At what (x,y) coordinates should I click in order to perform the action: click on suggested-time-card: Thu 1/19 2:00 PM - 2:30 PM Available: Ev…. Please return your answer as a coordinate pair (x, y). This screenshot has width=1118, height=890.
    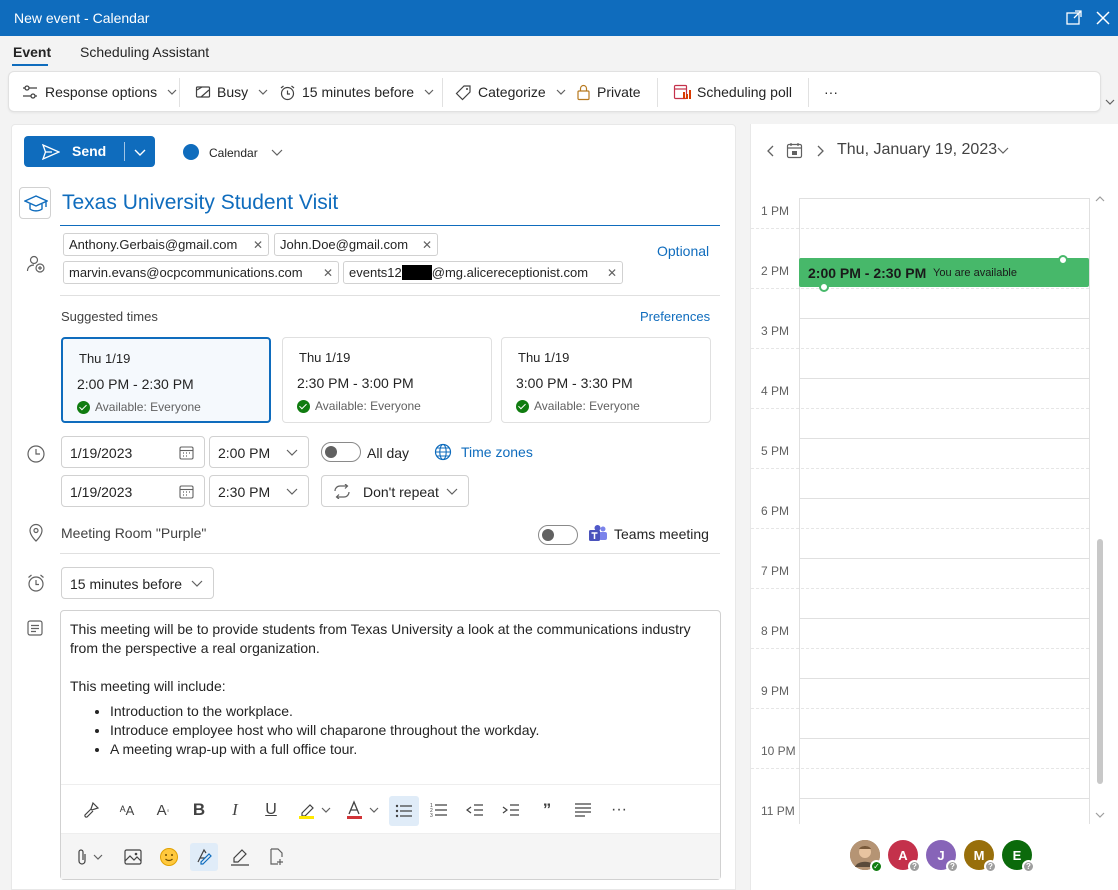
    Looking at the image, I should click on (166, 380).